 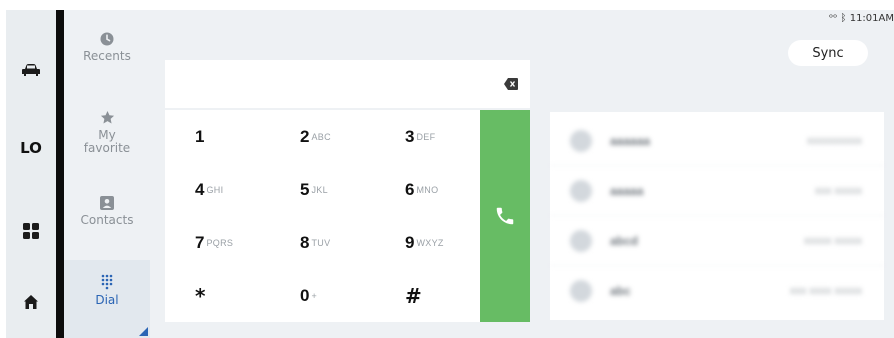 I want to click on clock-icon, so click(x=107, y=39).